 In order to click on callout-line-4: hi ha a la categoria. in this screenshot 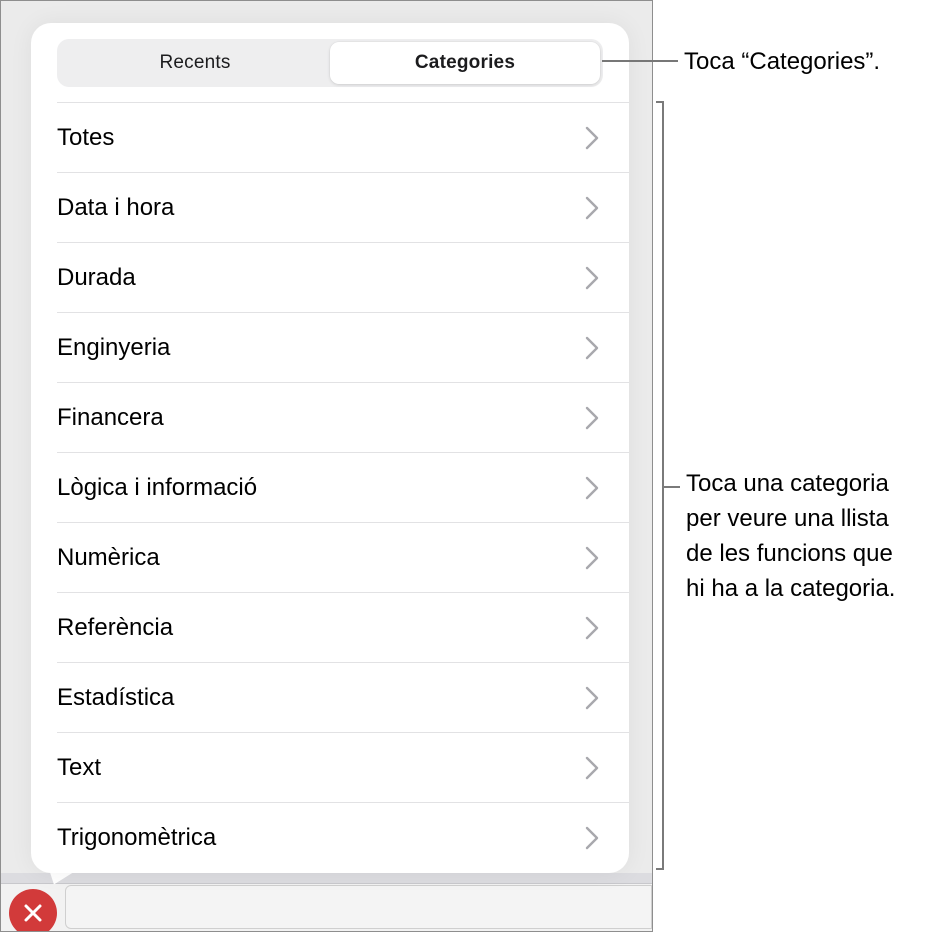, I will do `click(791, 588)`.